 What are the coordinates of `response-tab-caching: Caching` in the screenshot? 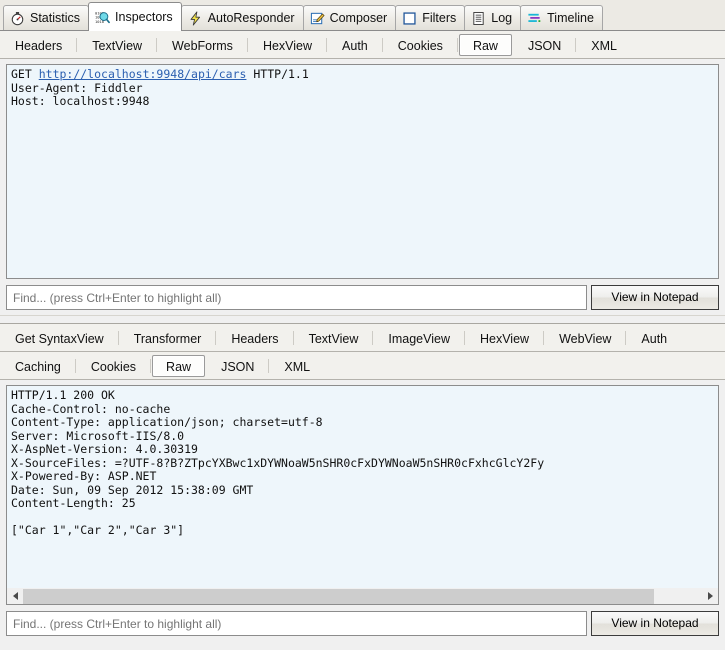 It's located at (38, 366).